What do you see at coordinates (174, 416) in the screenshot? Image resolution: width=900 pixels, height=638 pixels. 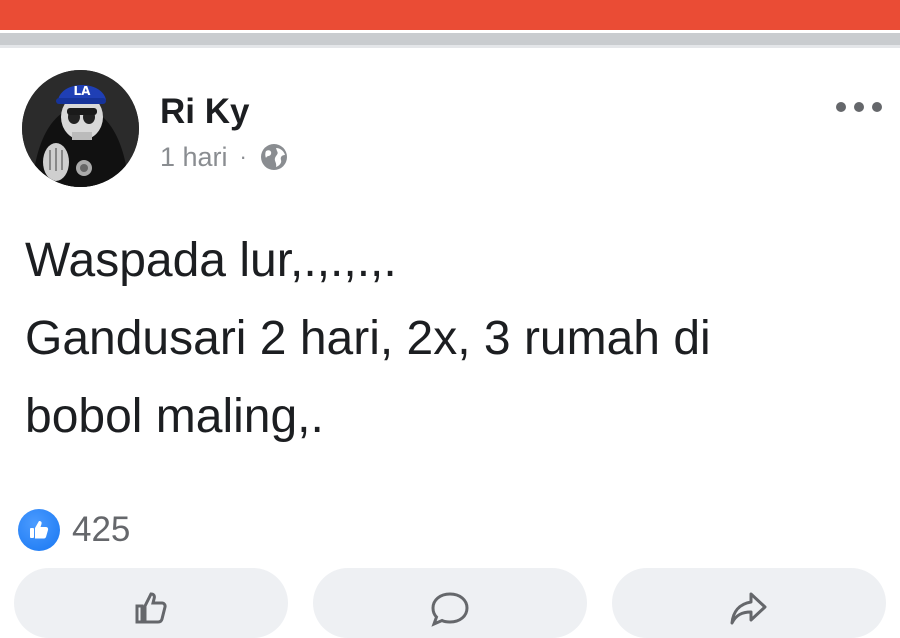 I see `post-text-line: bobol maling,.` at bounding box center [174, 416].